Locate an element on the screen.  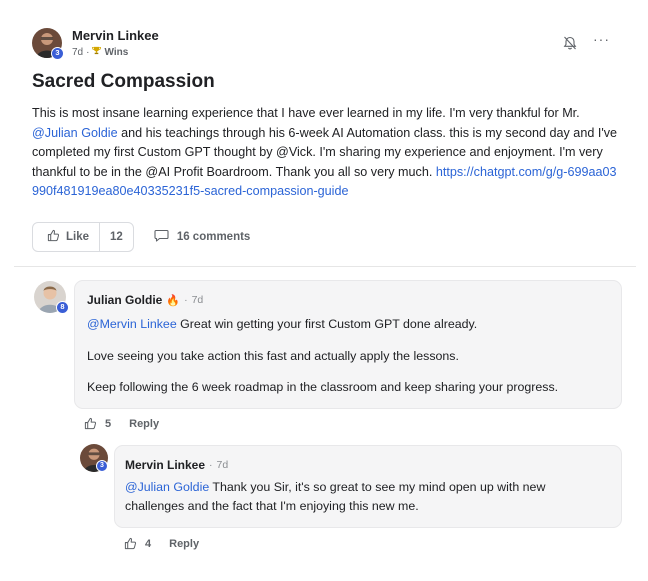
reply-header: Mervin Linkee · 7d is located at coordinates (176, 465).